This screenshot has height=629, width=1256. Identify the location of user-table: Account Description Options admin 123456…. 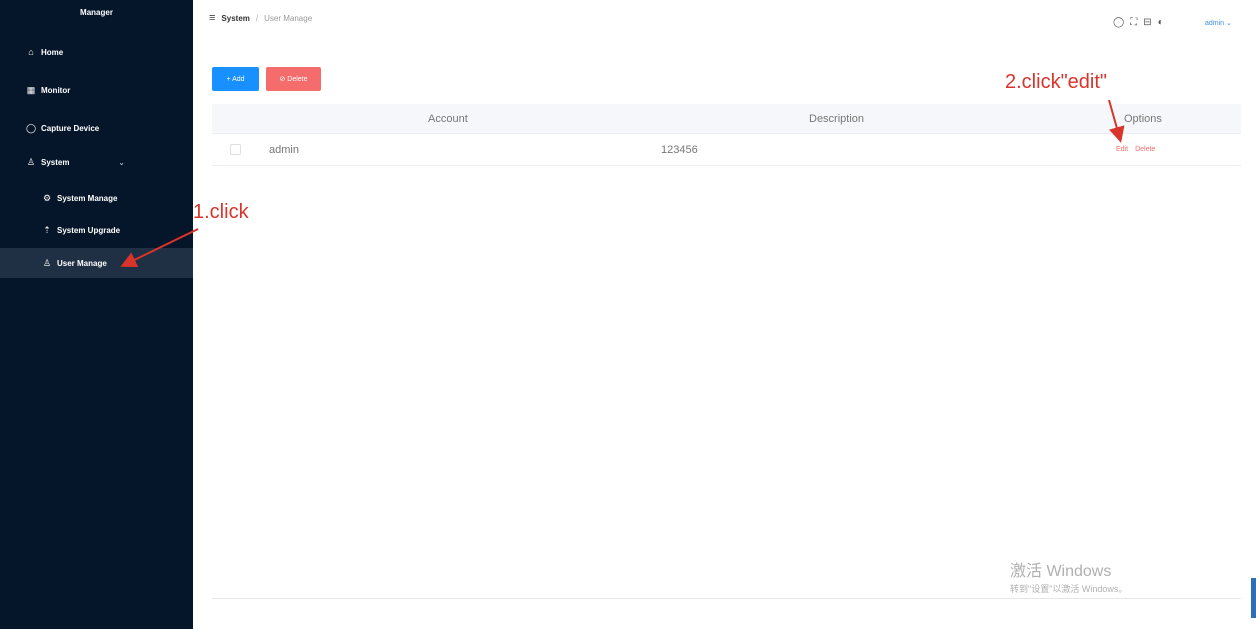
(726, 135).